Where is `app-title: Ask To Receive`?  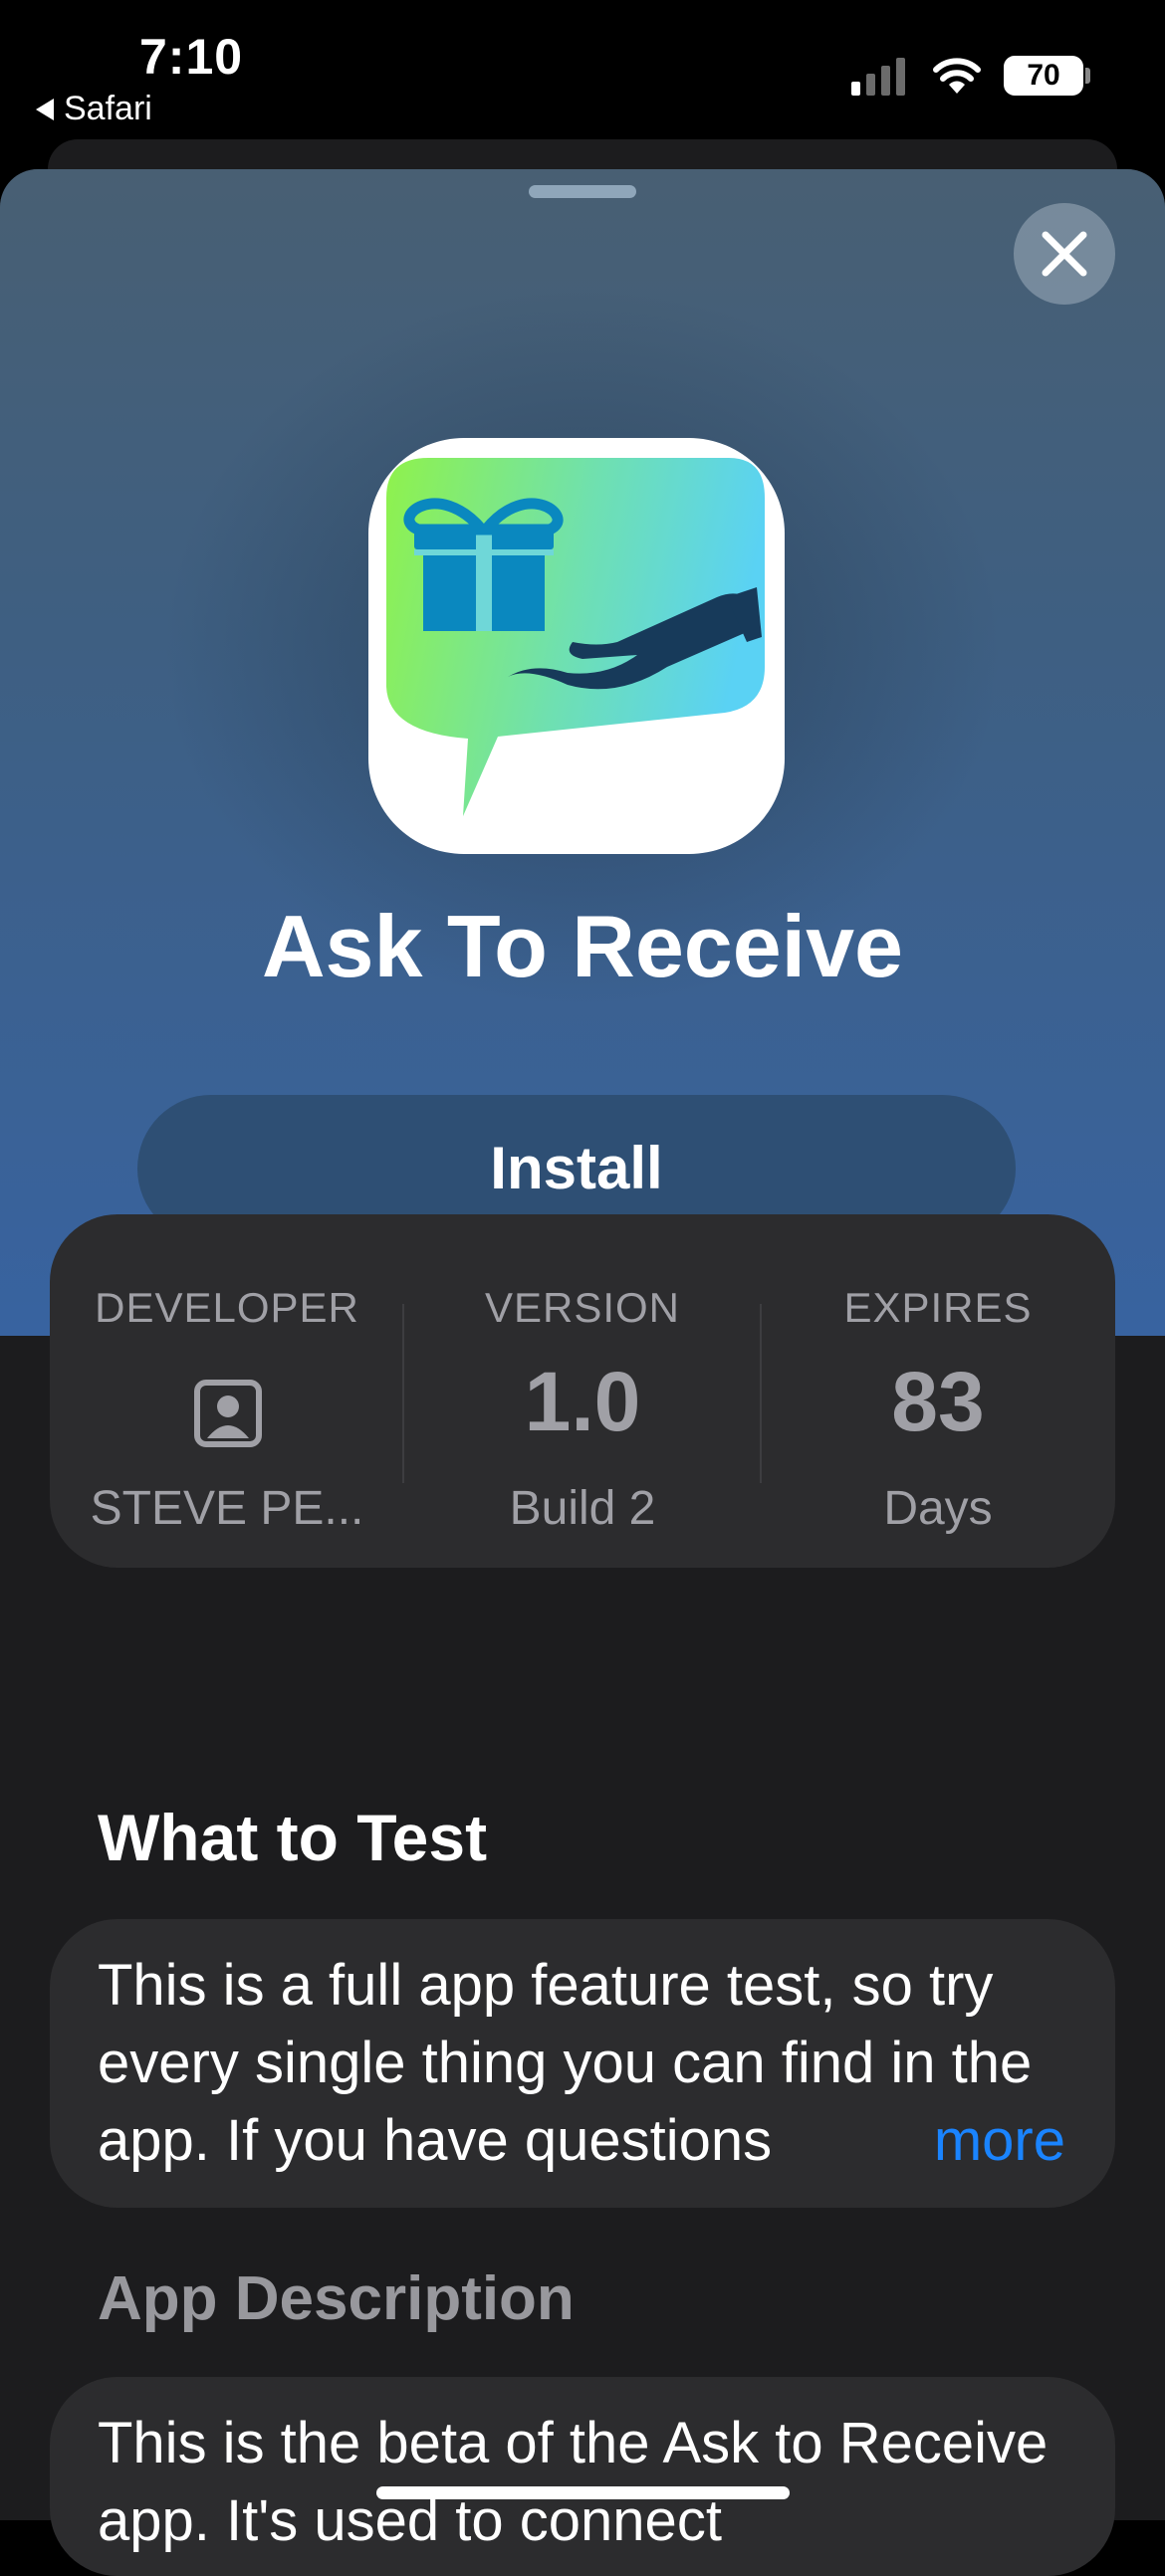
app-title: Ask To Receive is located at coordinates (582, 946).